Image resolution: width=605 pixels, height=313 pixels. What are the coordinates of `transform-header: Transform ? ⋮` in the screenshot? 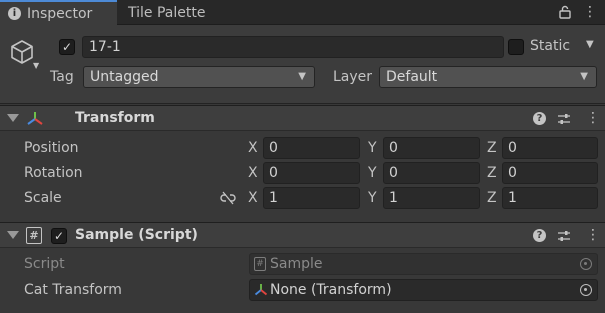 It's located at (302, 118).